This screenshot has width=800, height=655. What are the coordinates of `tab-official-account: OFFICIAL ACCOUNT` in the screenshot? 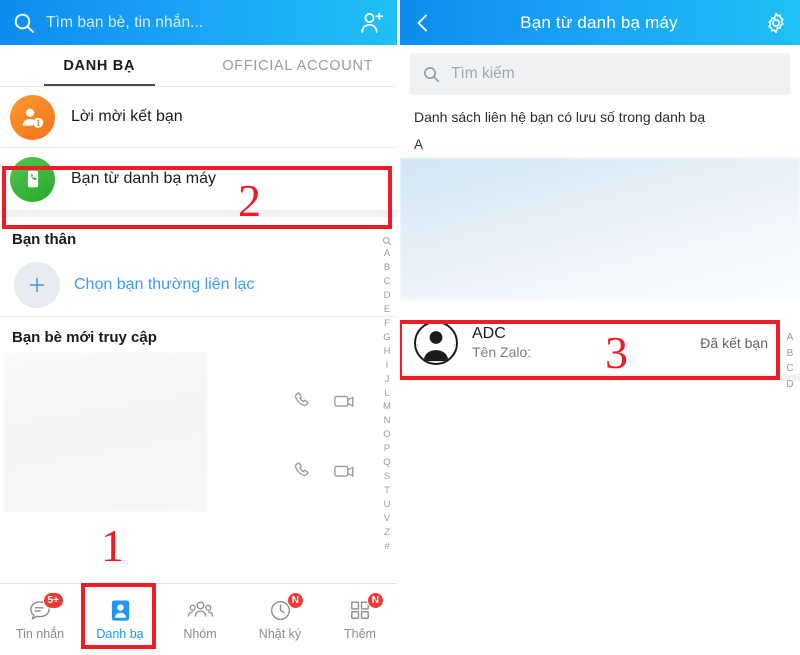 It's located at (298, 65).